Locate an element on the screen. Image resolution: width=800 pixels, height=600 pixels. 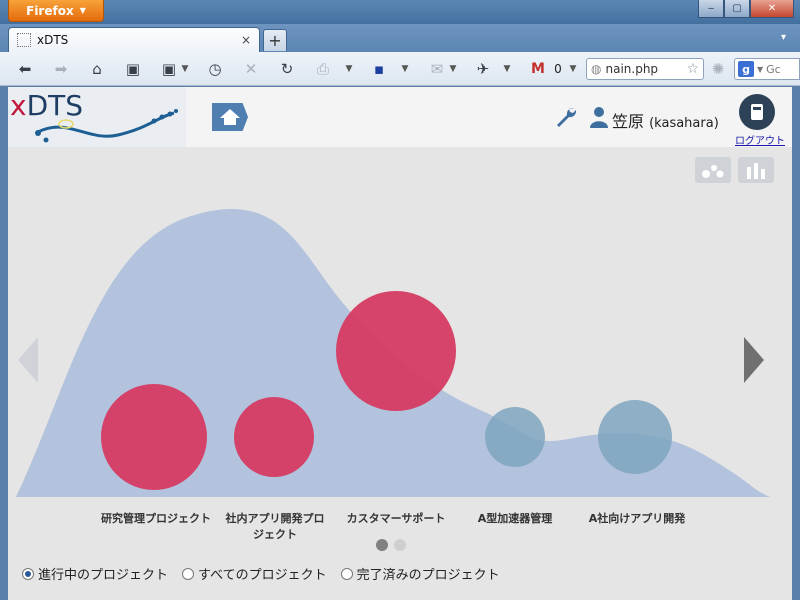
home-button is located at coordinates (230, 117).